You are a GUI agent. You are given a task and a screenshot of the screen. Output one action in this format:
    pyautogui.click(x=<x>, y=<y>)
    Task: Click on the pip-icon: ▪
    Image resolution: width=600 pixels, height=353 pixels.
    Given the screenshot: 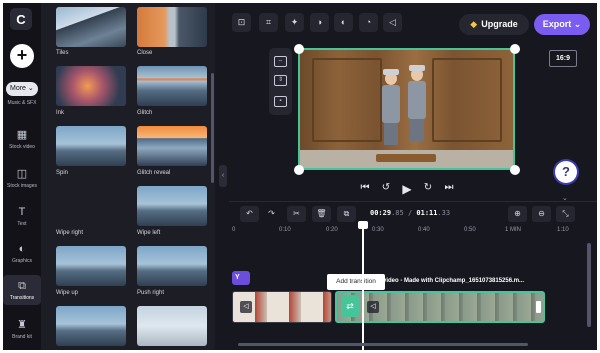 What is the action you would take?
    pyautogui.click(x=280, y=101)
    